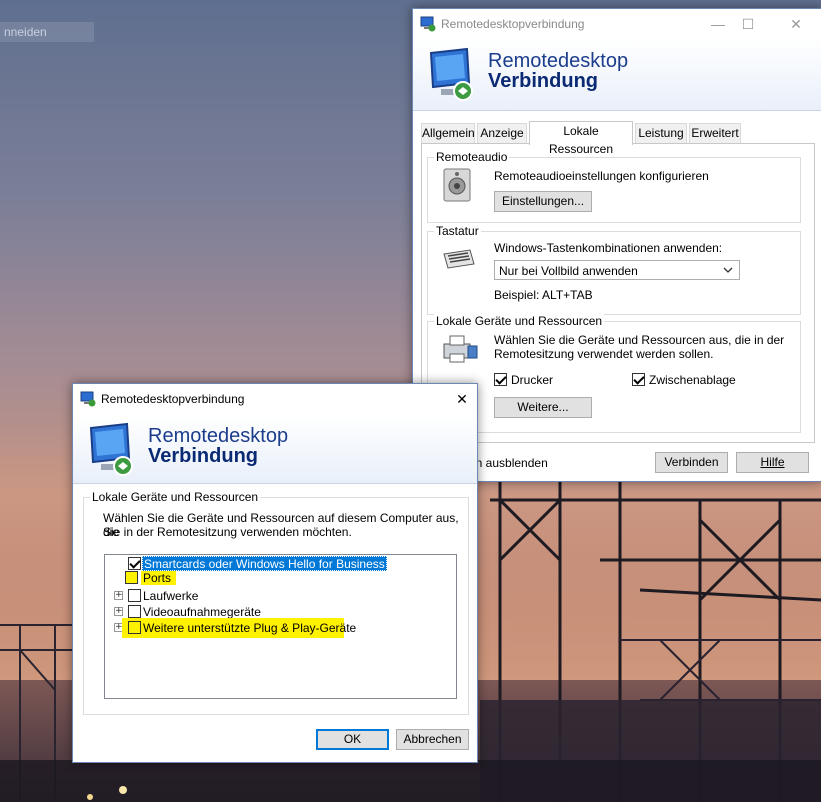 The width and height of the screenshot is (821, 802). What do you see at coordinates (448, 133) in the screenshot?
I see `tab-allgemein: Allgemein` at bounding box center [448, 133].